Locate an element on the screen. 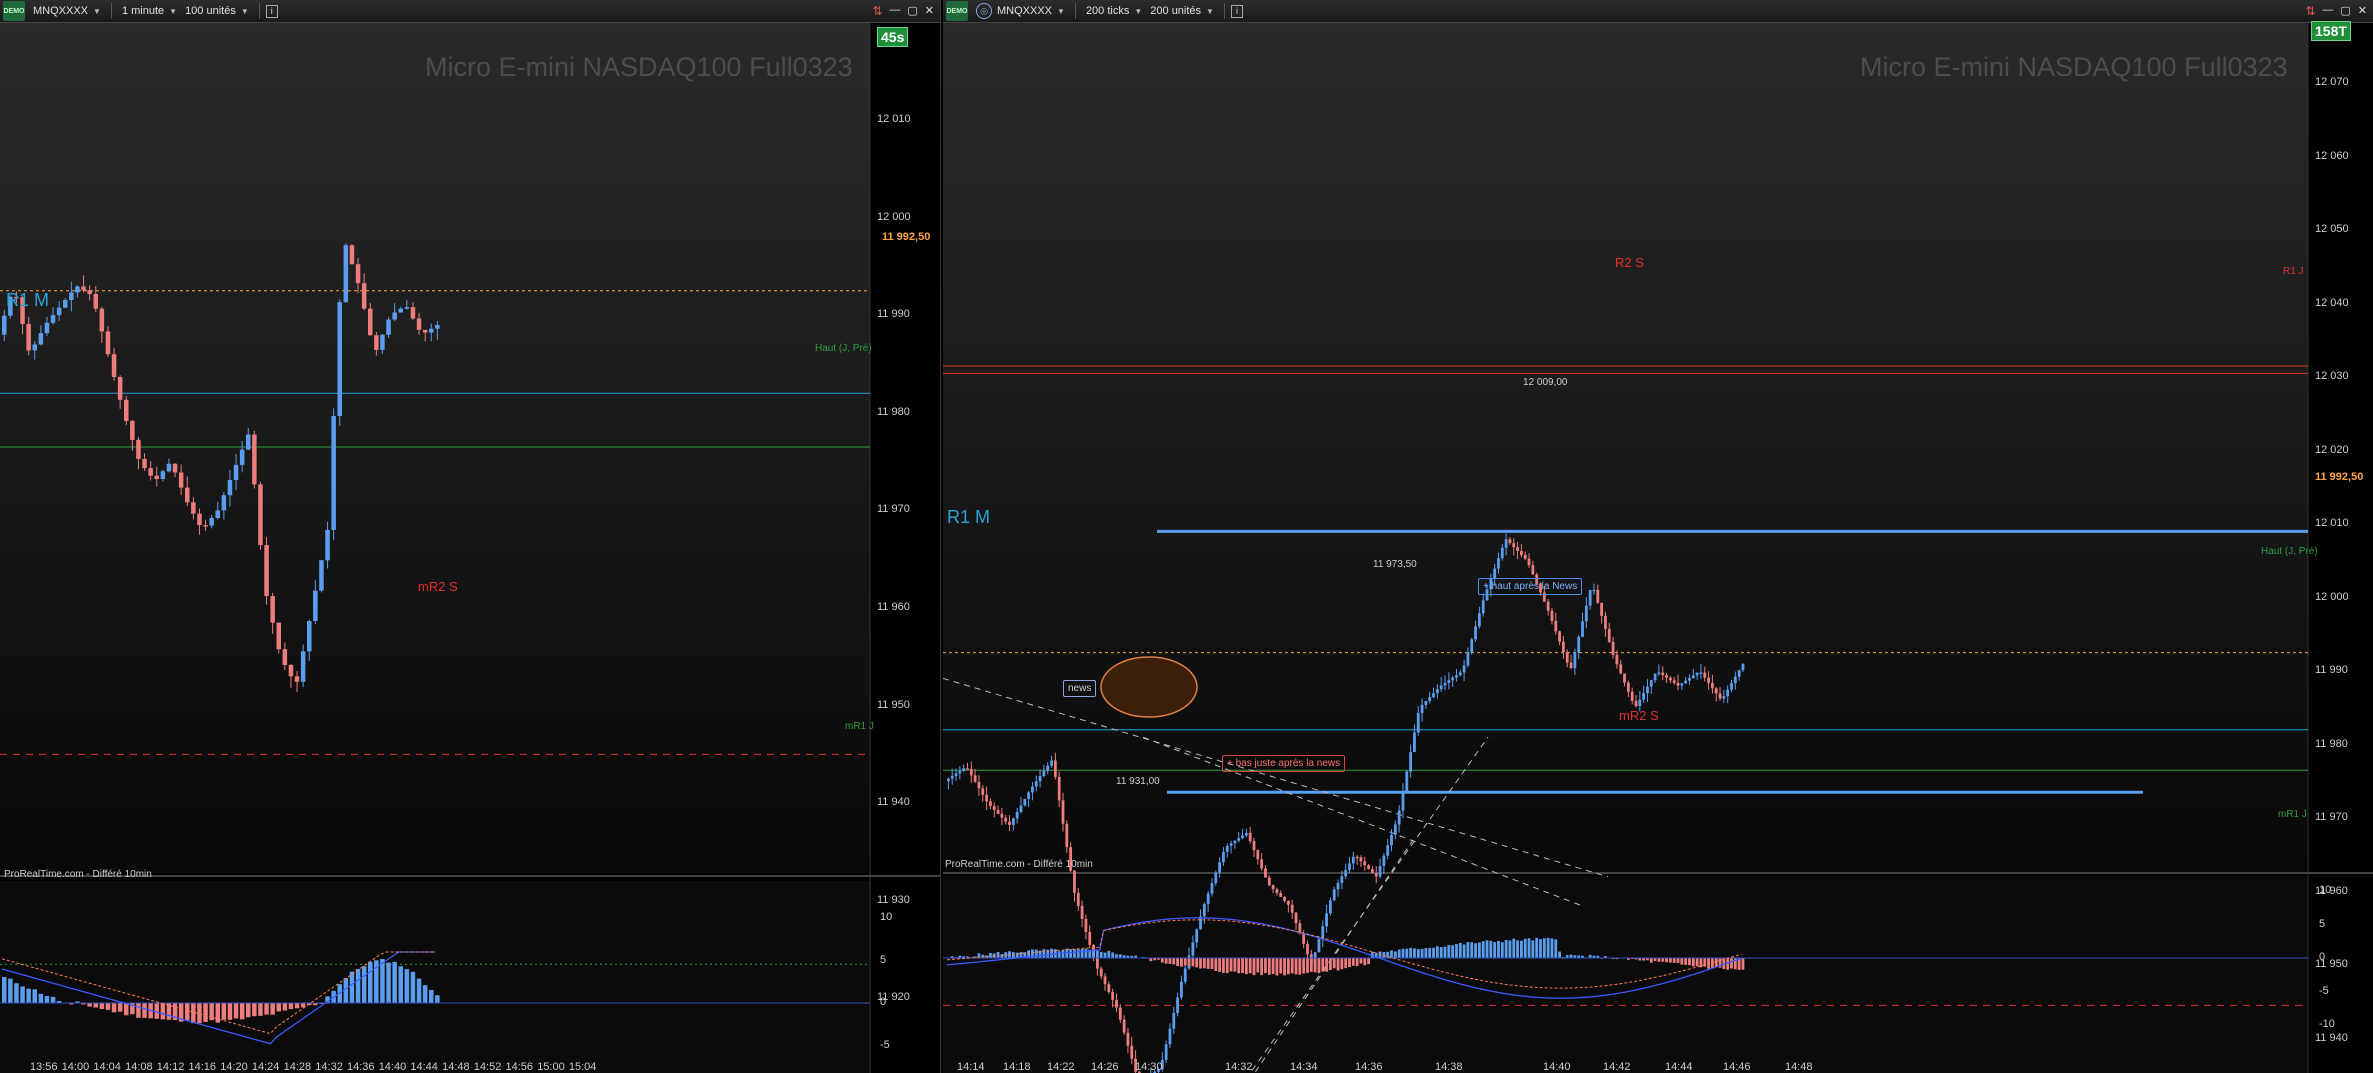  time-tick-label: 14:28 is located at coordinates (297, 1067).